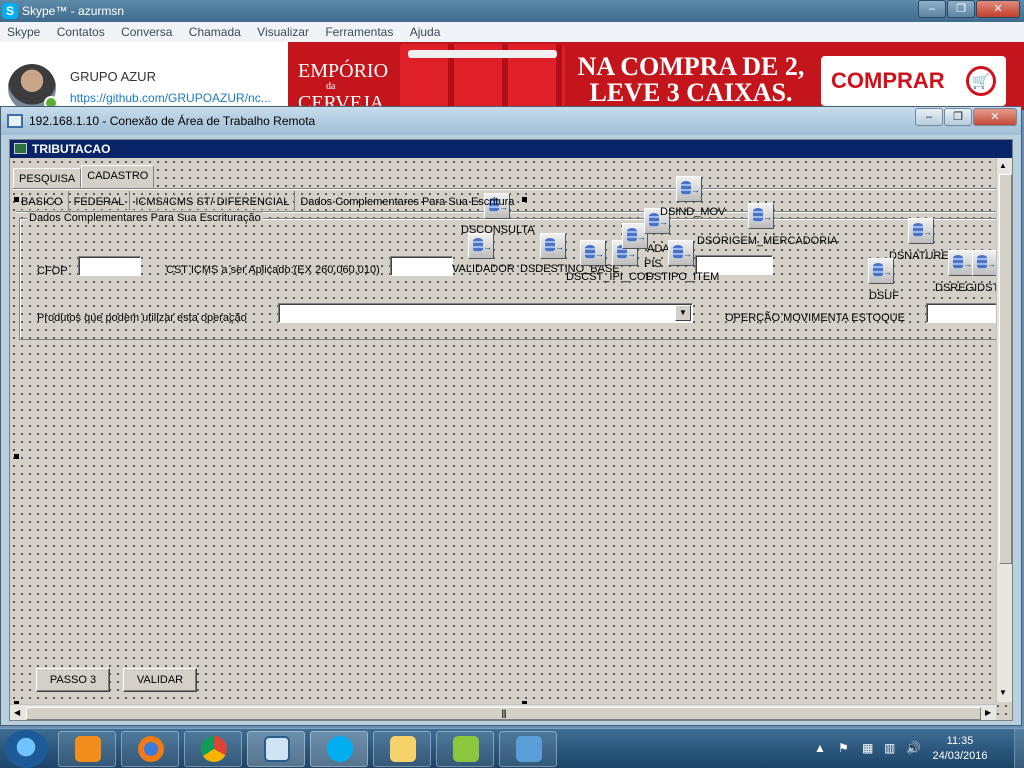 The height and width of the screenshot is (768, 1024). Describe the element at coordinates (767, 241) in the screenshot. I see `dsorigem-mercadoria-label: DSORIGEM_MERCADORIA` at that location.